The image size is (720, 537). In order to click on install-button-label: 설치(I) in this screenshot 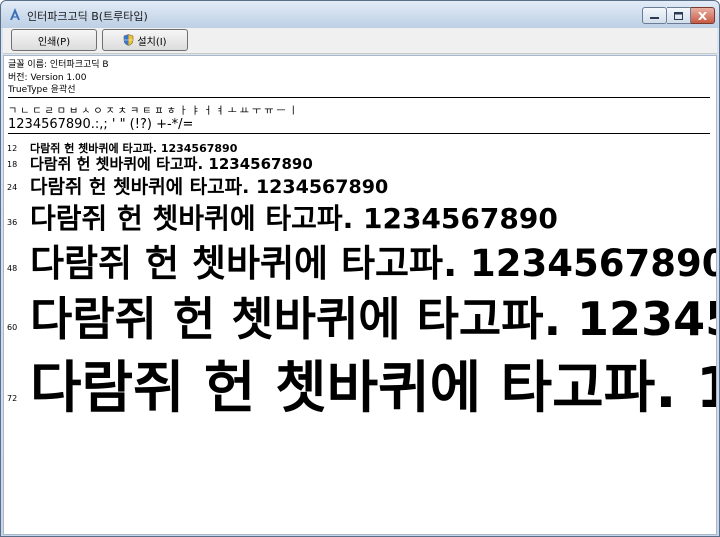, I will do `click(152, 42)`.